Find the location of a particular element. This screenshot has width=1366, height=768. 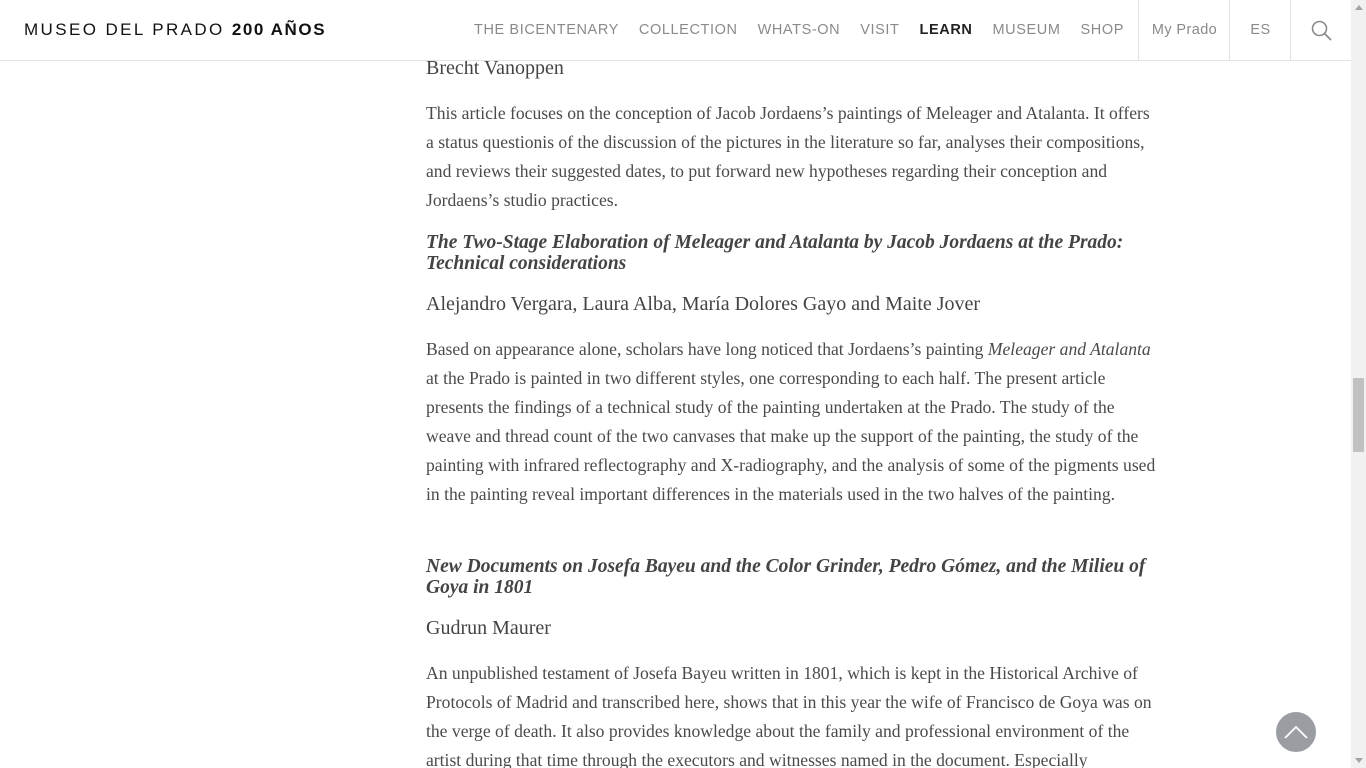

my-prado-link: My Prado is located at coordinates (1184, 30).